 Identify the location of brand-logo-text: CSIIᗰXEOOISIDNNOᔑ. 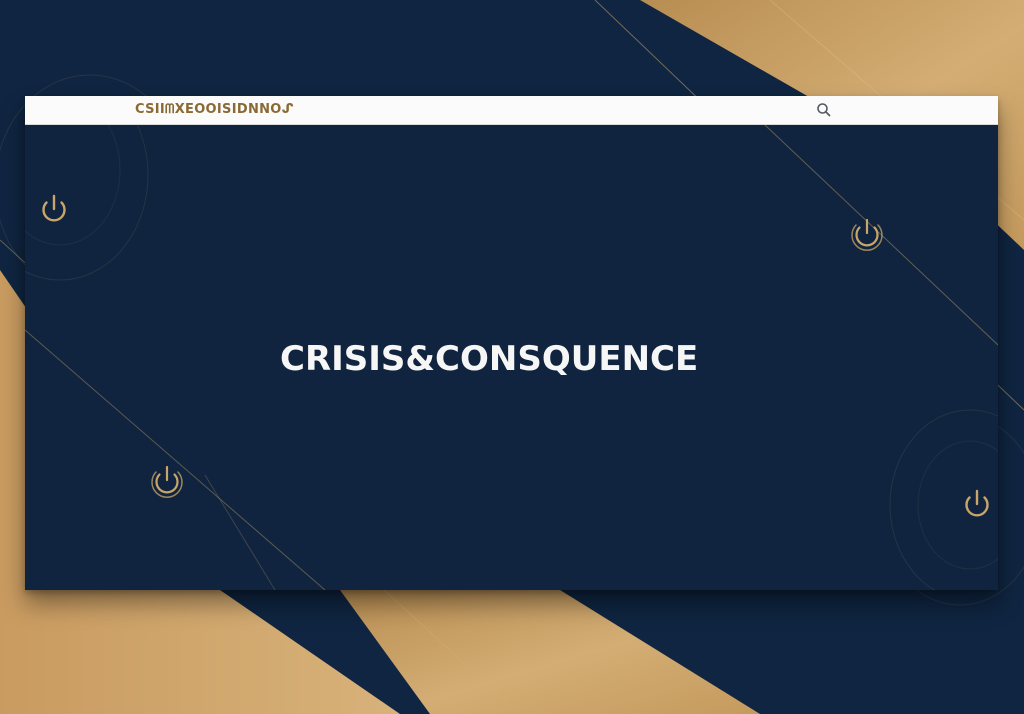
(214, 110).